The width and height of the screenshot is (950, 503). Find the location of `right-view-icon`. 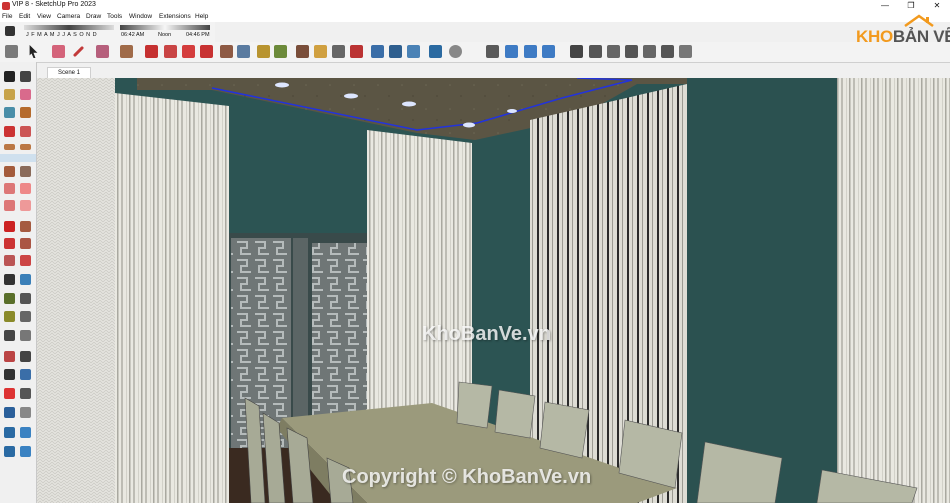

right-view-icon is located at coordinates (631, 51).